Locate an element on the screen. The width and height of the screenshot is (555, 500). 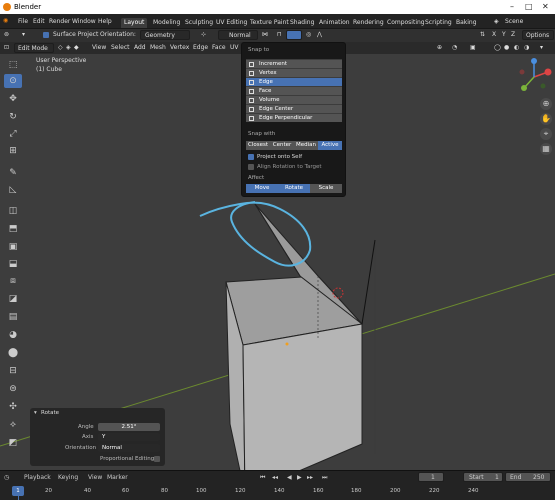
timeline-editor-icon: ◷ is located at coordinates (6, 477).